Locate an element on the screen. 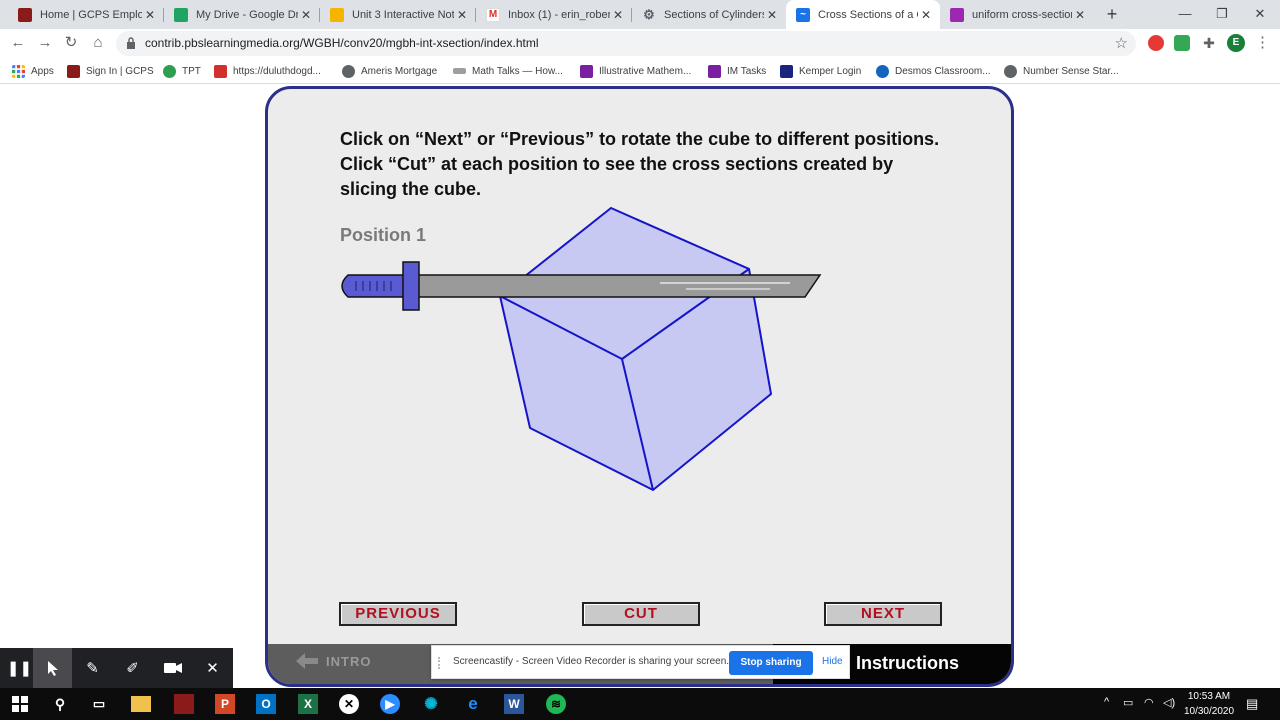 This screenshot has height=720, width=1280. excel-icon: X is located at coordinates (308, 704).